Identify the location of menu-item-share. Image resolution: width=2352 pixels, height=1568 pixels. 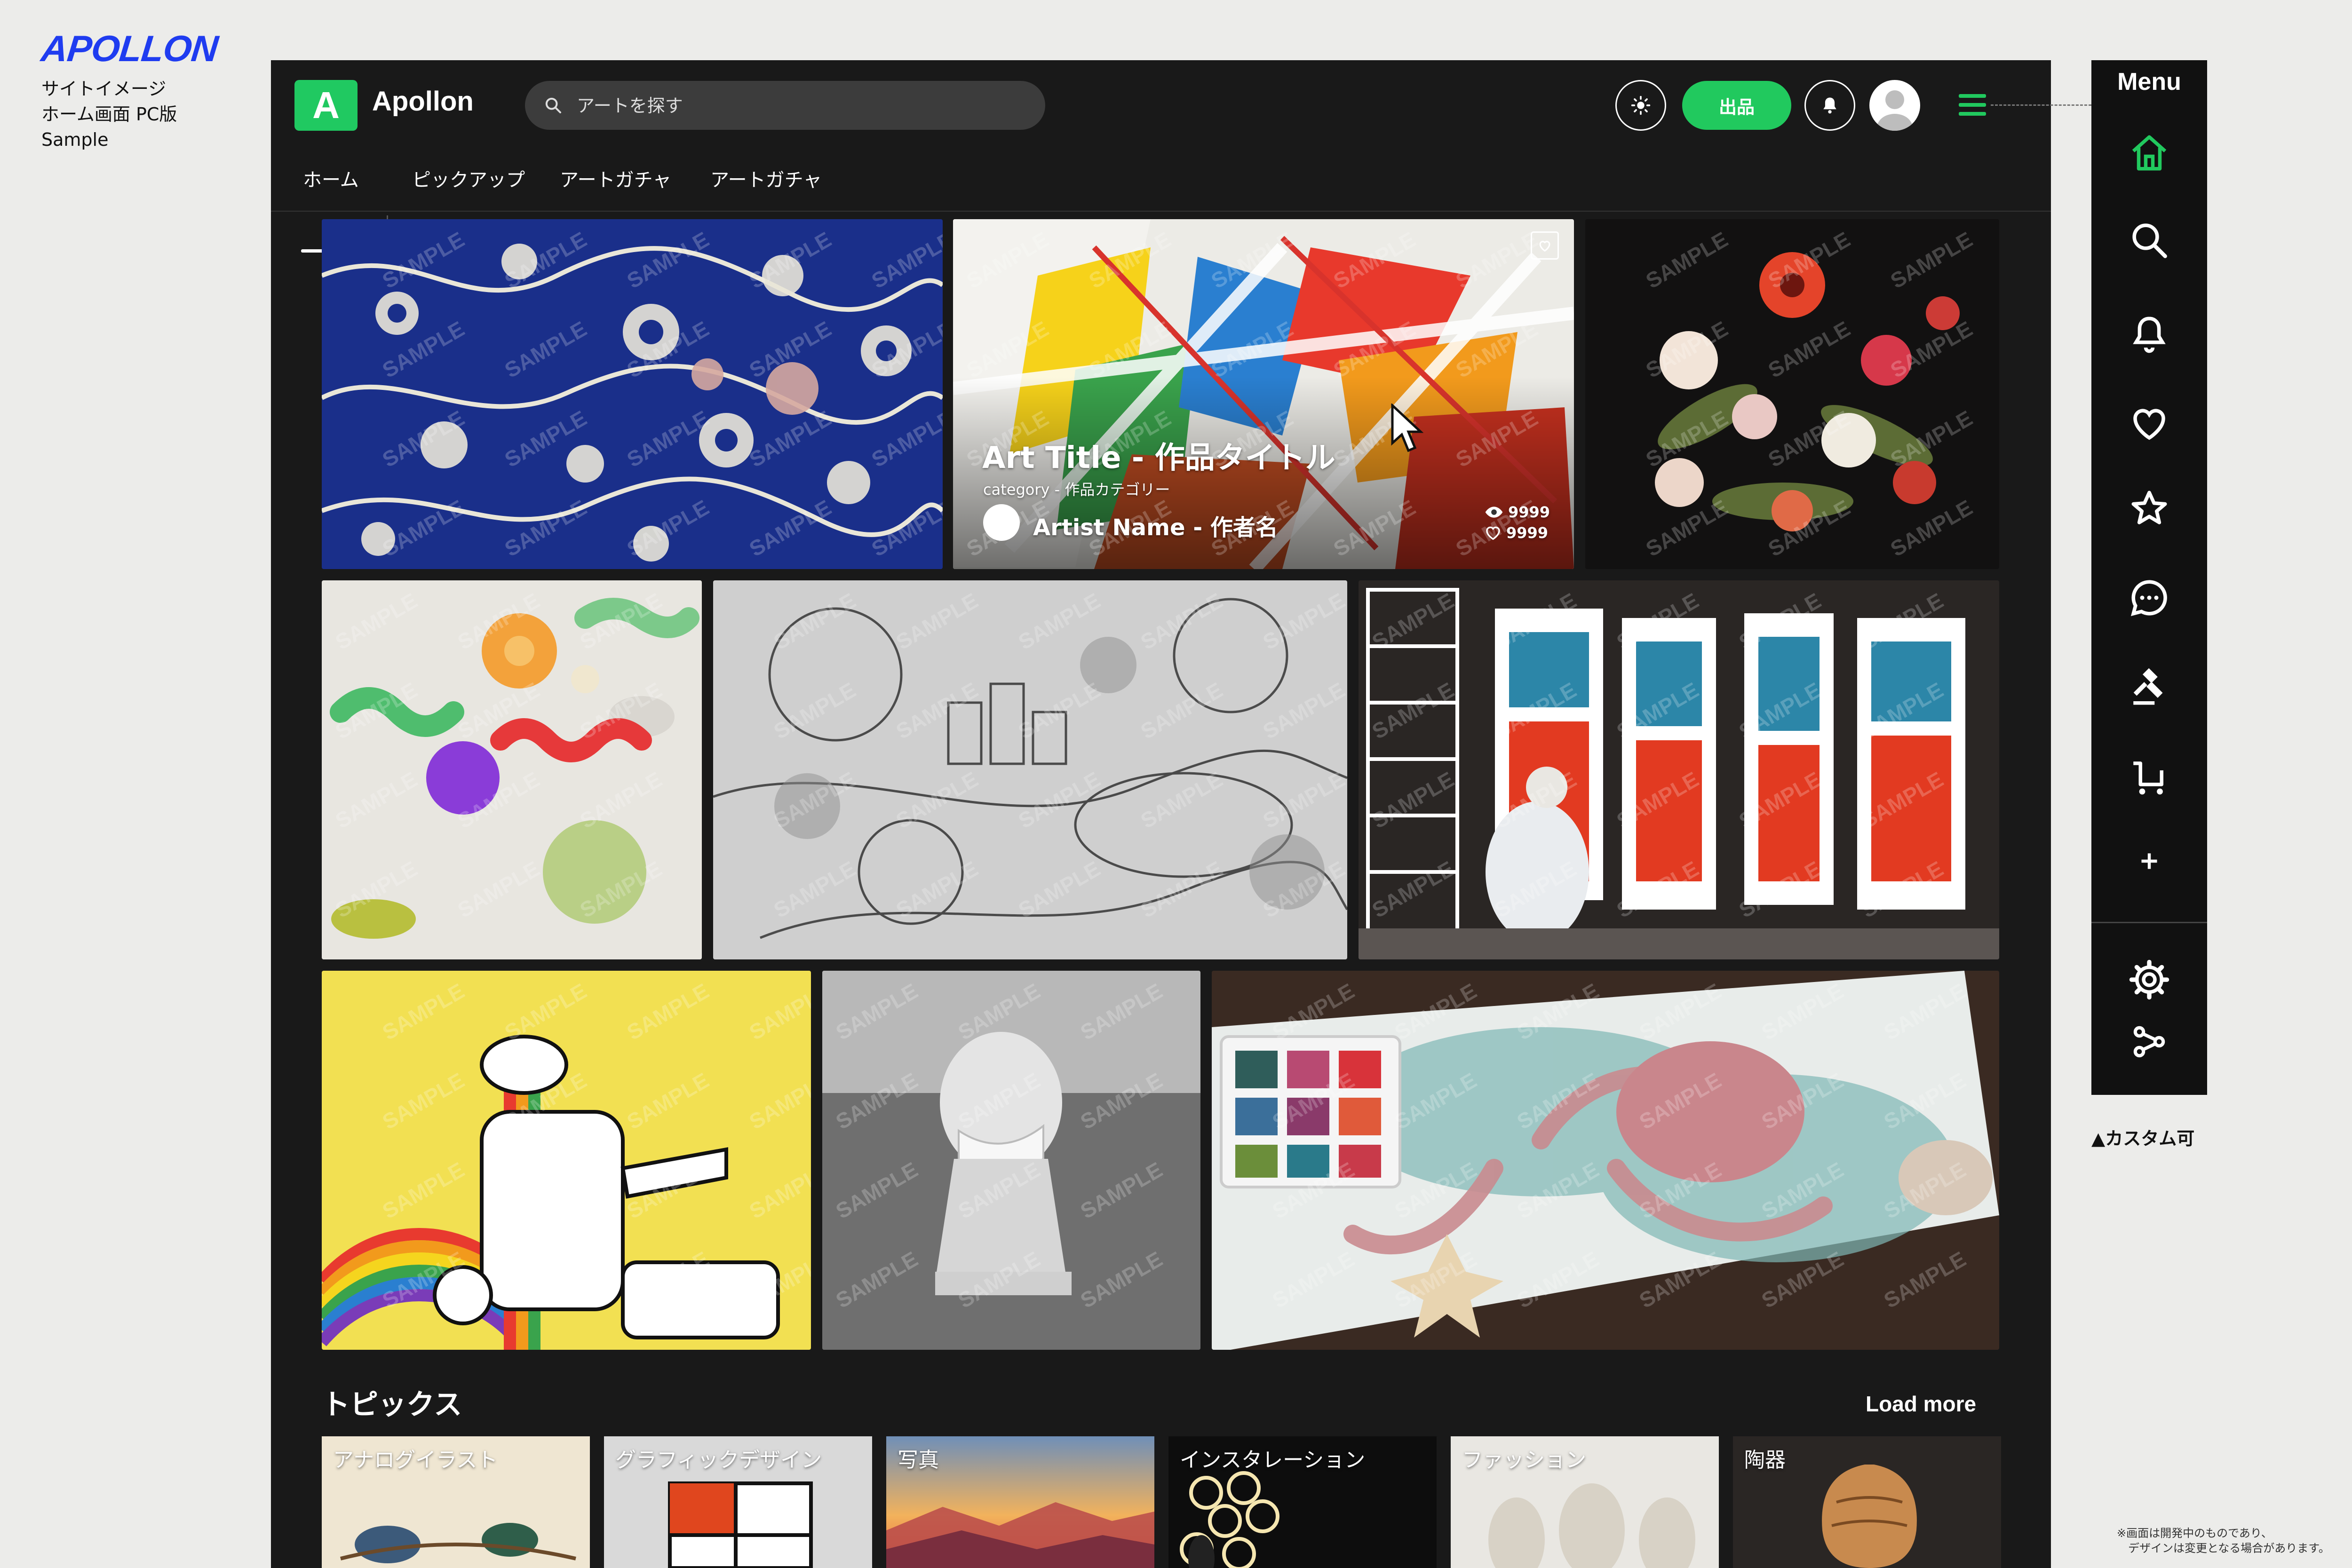
(2149, 1042).